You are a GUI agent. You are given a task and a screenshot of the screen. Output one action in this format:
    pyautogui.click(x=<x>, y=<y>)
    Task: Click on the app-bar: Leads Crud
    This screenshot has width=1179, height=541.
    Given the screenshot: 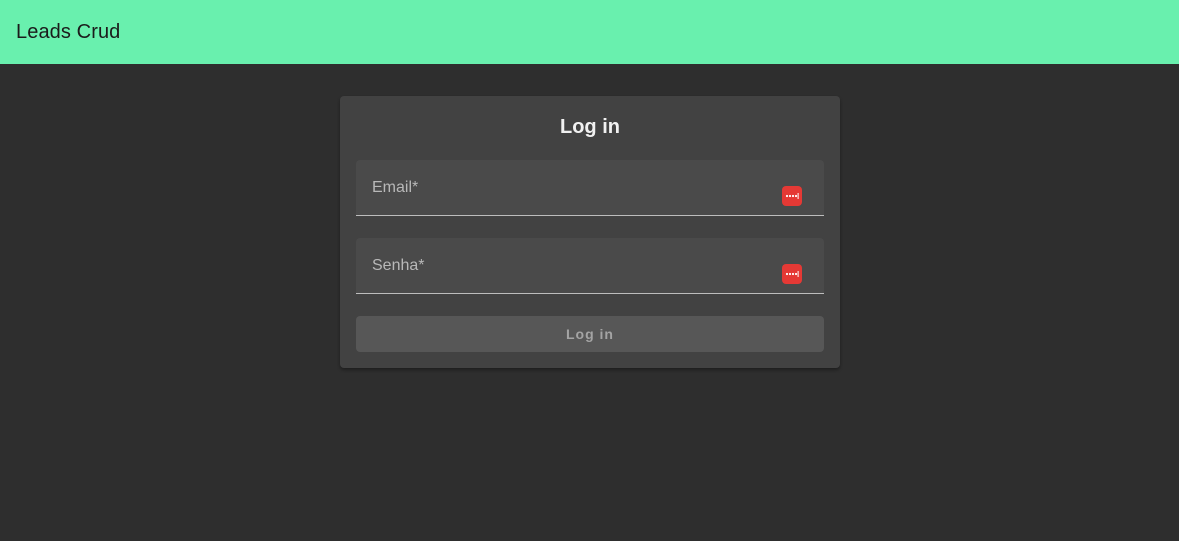 What is the action you would take?
    pyautogui.click(x=589, y=32)
    